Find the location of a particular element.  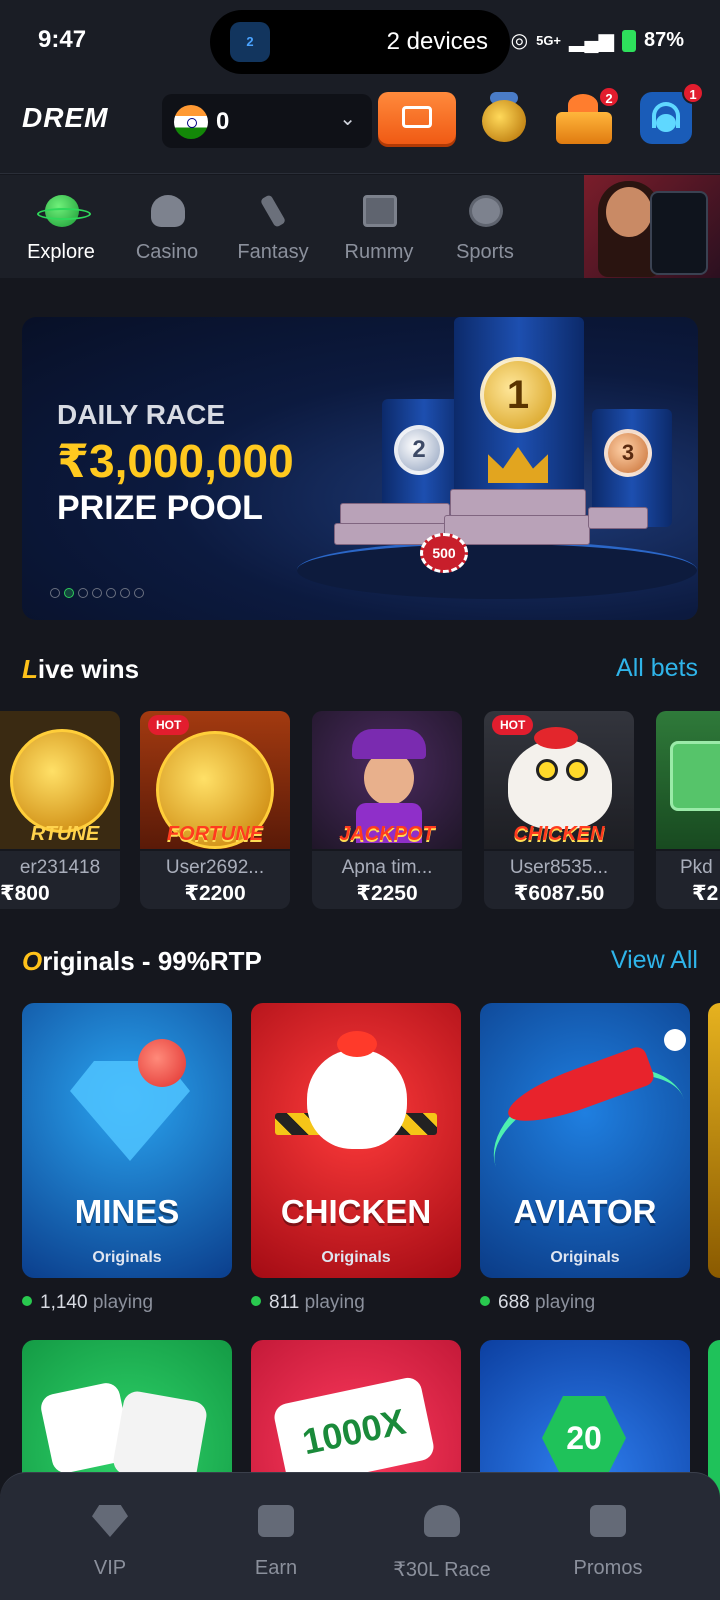

banner-line-1: DAILY RACE is located at coordinates (141, 414).